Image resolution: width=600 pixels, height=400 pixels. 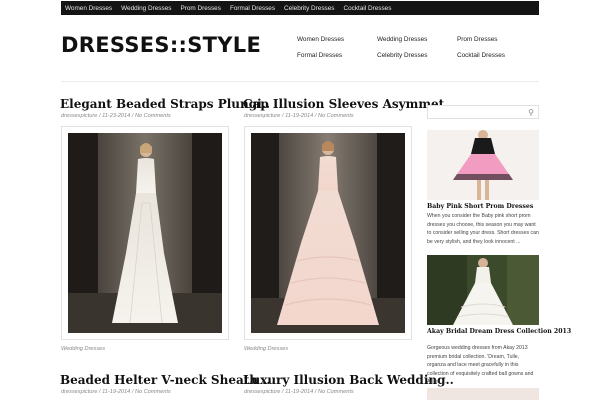 What do you see at coordinates (309, 8) in the screenshot?
I see `top-nav-celebrity-dresses: Celebrity Dresses` at bounding box center [309, 8].